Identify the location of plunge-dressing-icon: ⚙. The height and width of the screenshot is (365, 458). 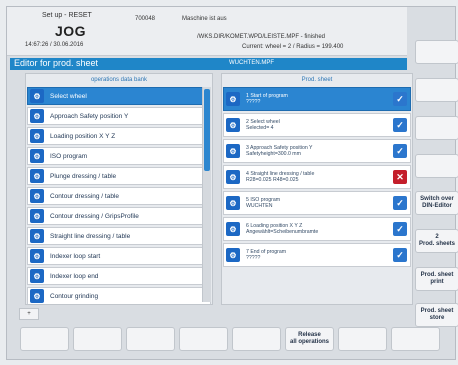
(37, 176).